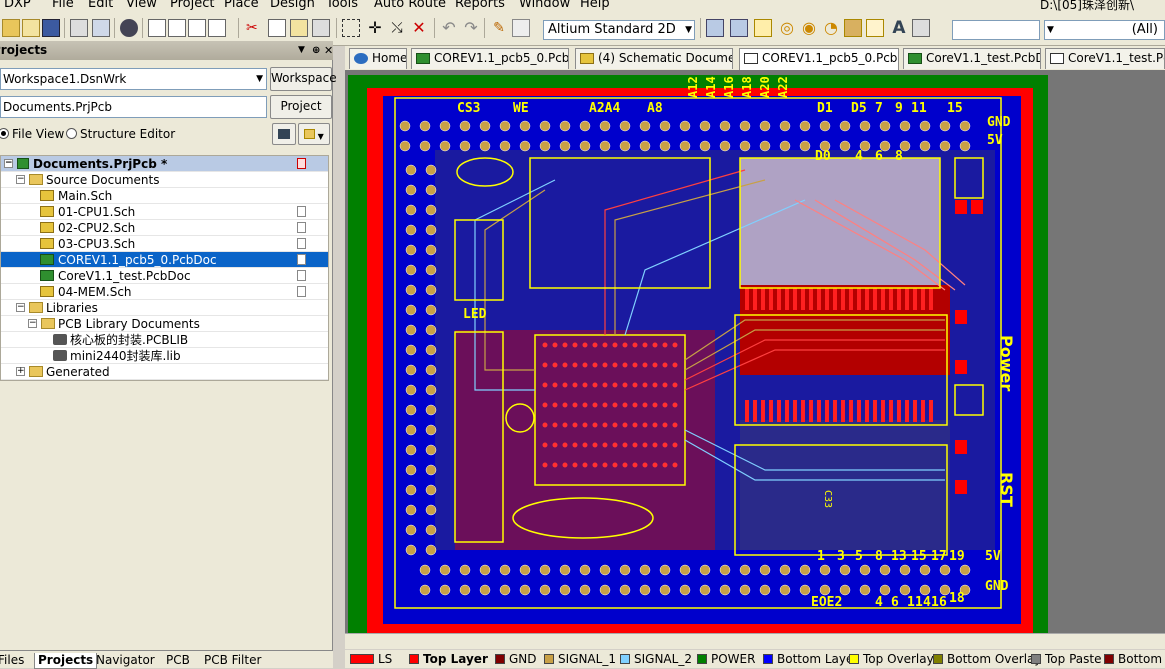  Describe the element at coordinates (656, 659) in the screenshot. I see `layer-tab-signal-2: SIGNAL_2` at that location.